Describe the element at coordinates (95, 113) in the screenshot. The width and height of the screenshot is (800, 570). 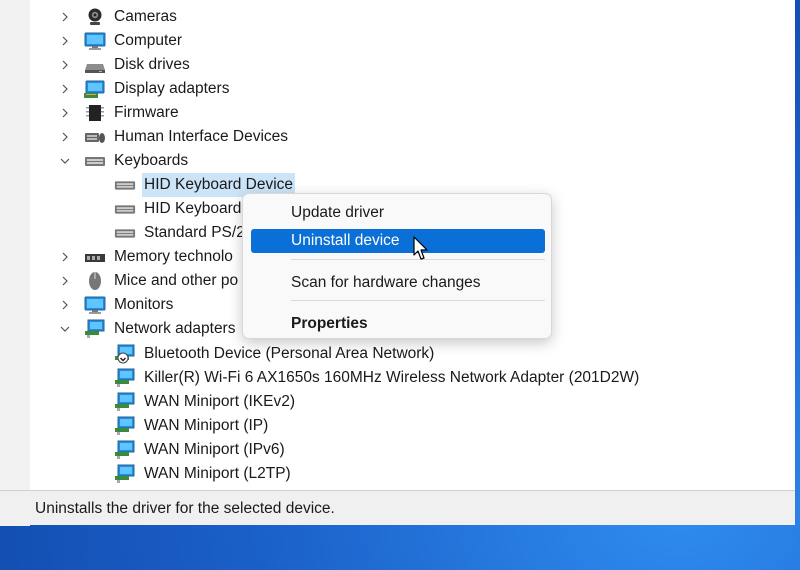
I see `chip-icon` at that location.